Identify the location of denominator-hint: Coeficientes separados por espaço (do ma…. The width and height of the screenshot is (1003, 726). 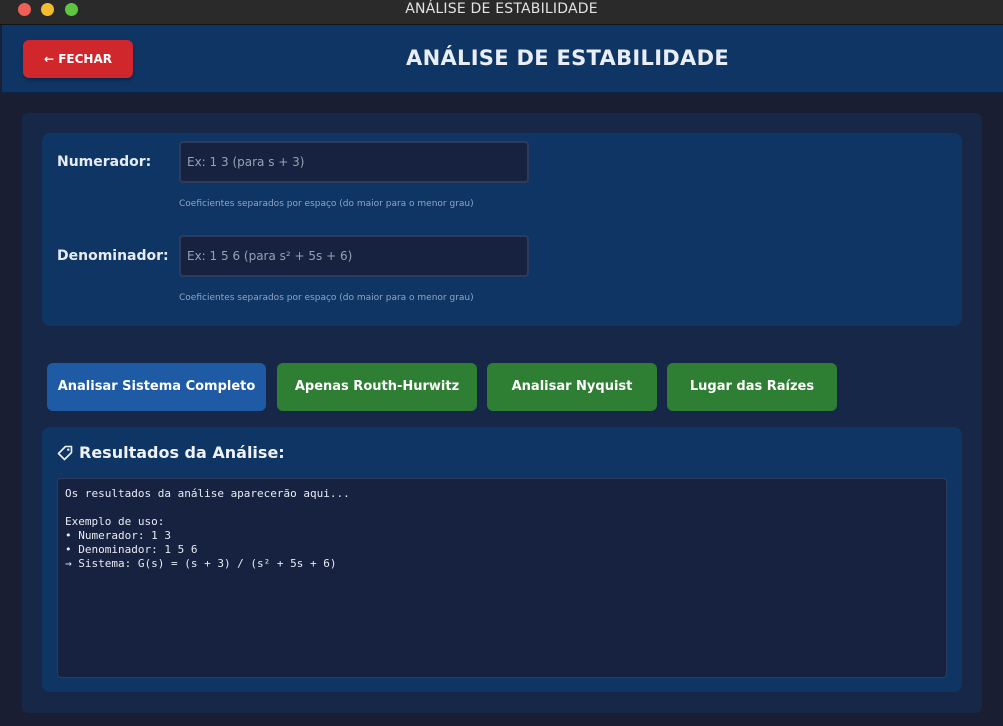
(326, 298).